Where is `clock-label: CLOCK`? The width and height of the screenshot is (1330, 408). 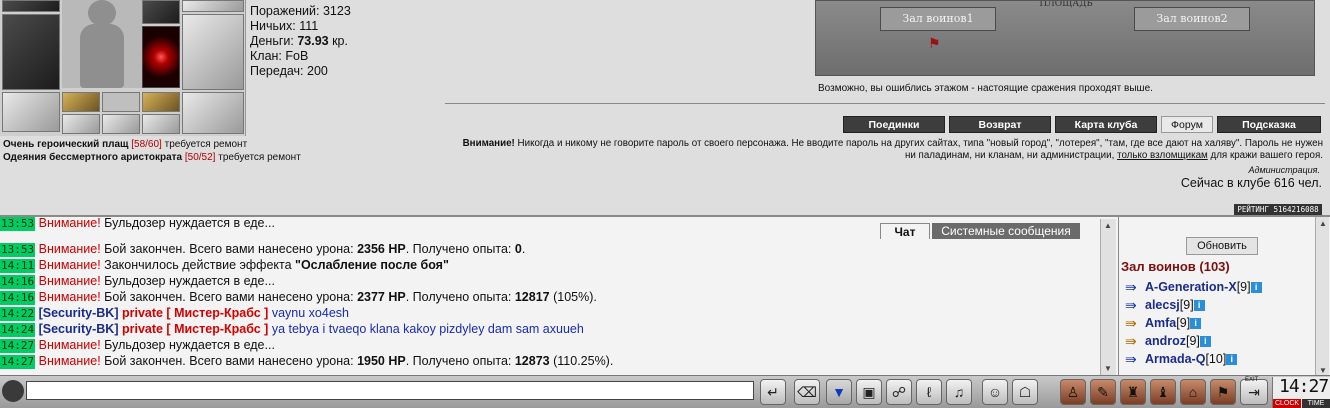 clock-label: CLOCK is located at coordinates (1287, 403).